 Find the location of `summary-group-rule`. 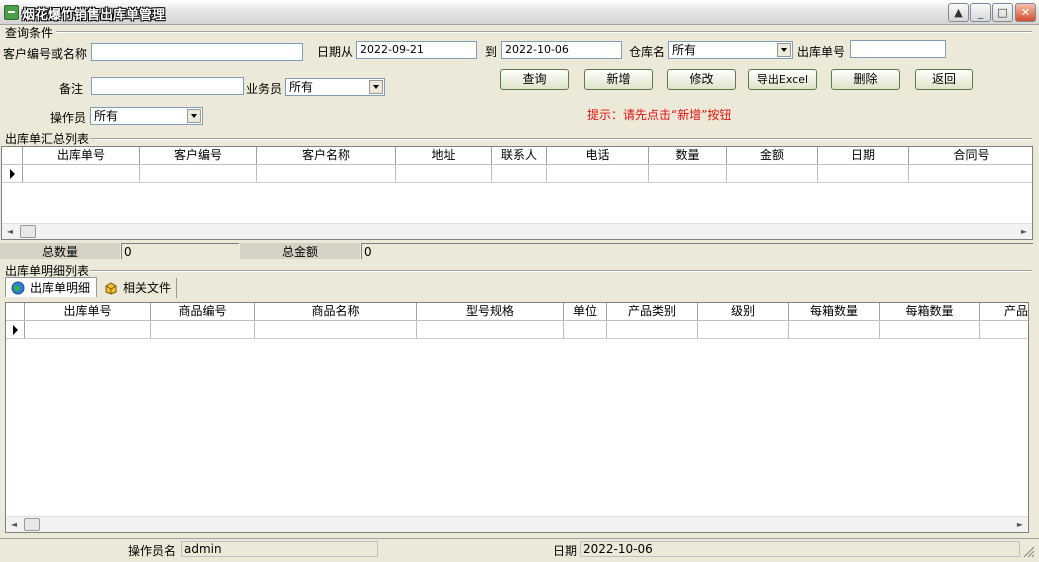

summary-group-rule is located at coordinates (561, 139).